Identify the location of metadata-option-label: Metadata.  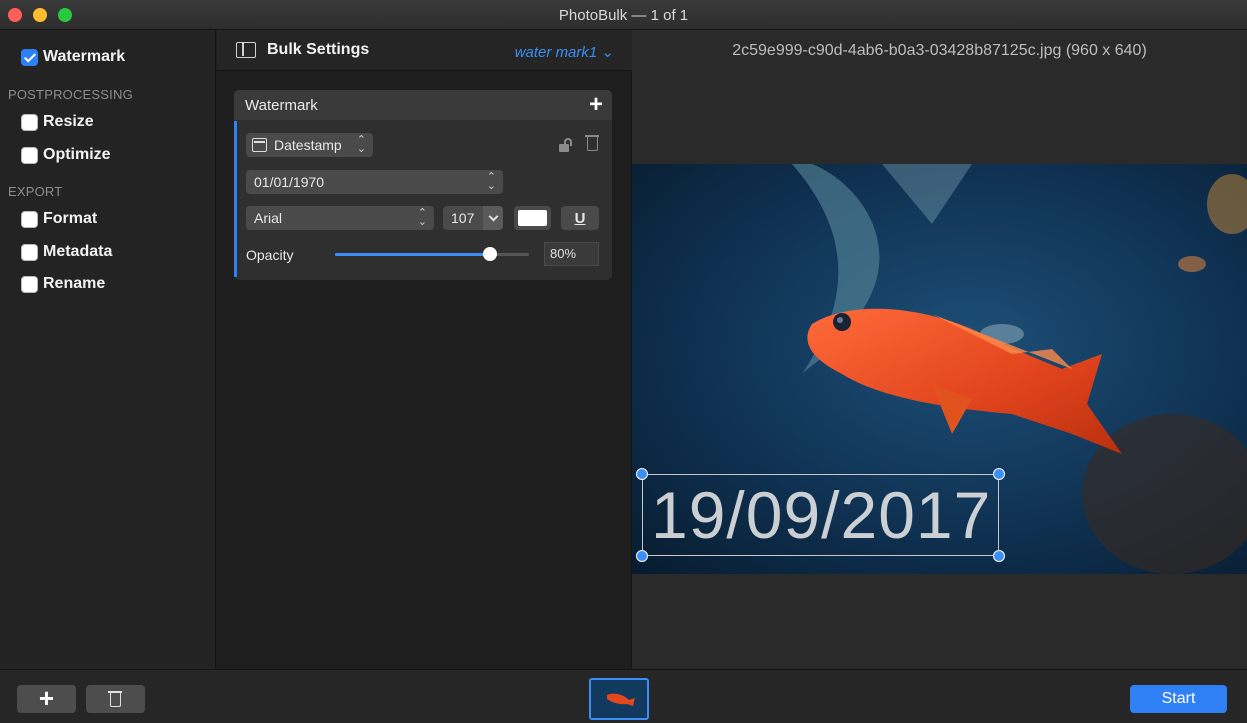
(78, 251).